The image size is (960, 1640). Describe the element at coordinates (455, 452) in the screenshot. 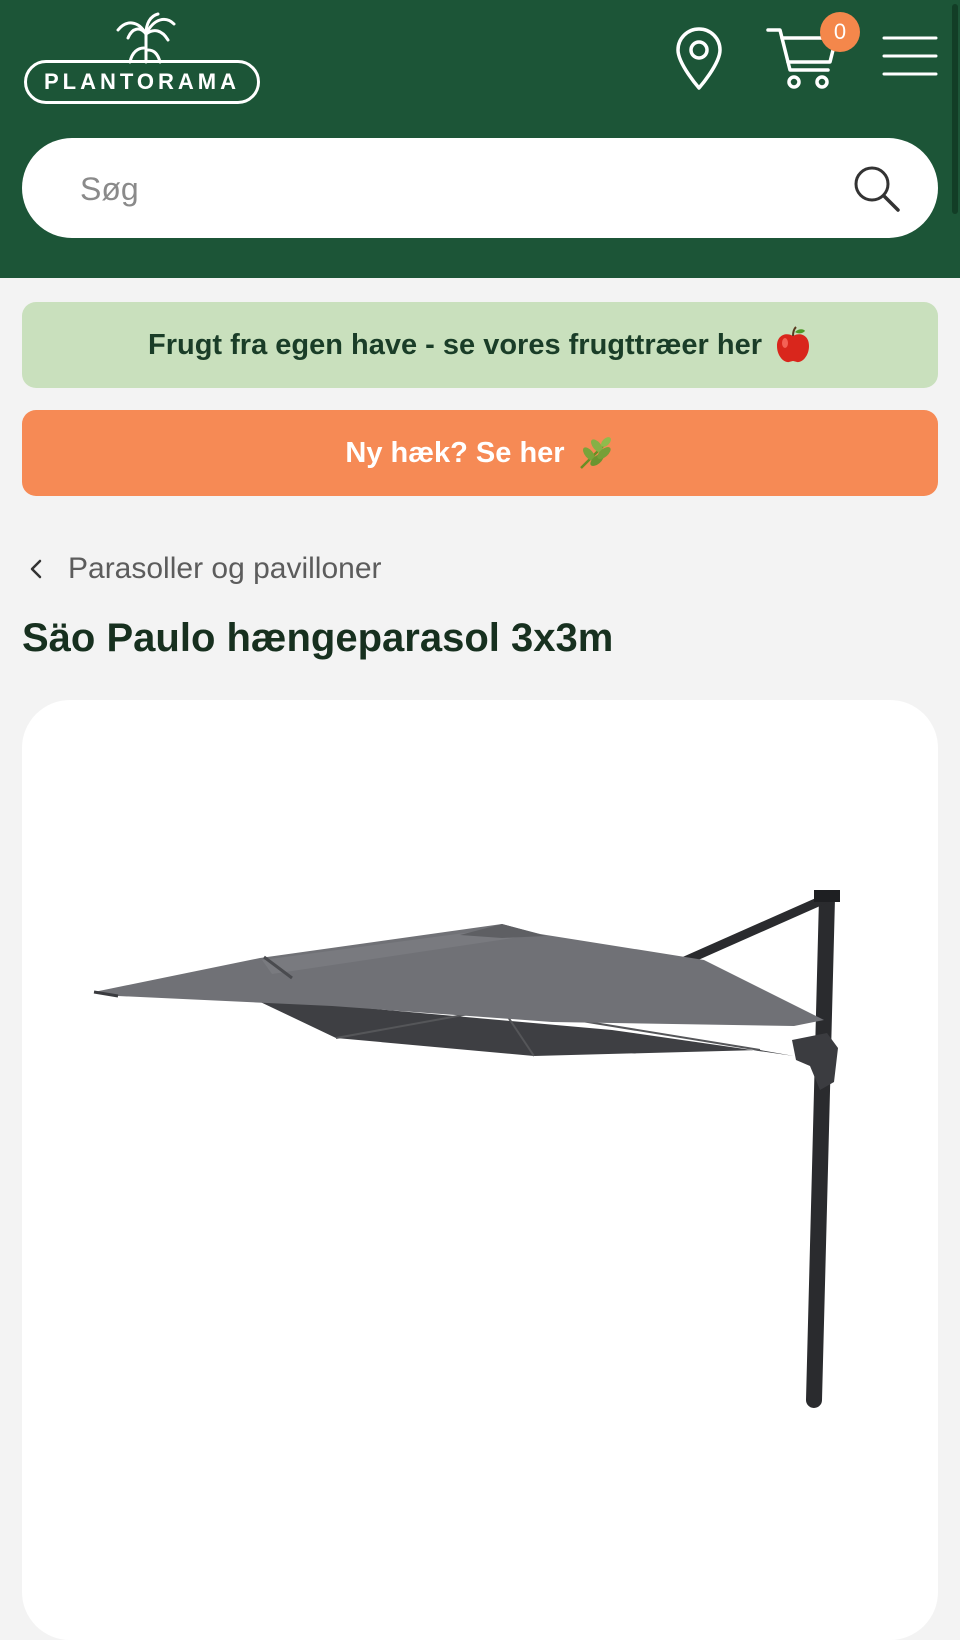

I see `hedge-banner-text: Ny hæk? Se her` at that location.